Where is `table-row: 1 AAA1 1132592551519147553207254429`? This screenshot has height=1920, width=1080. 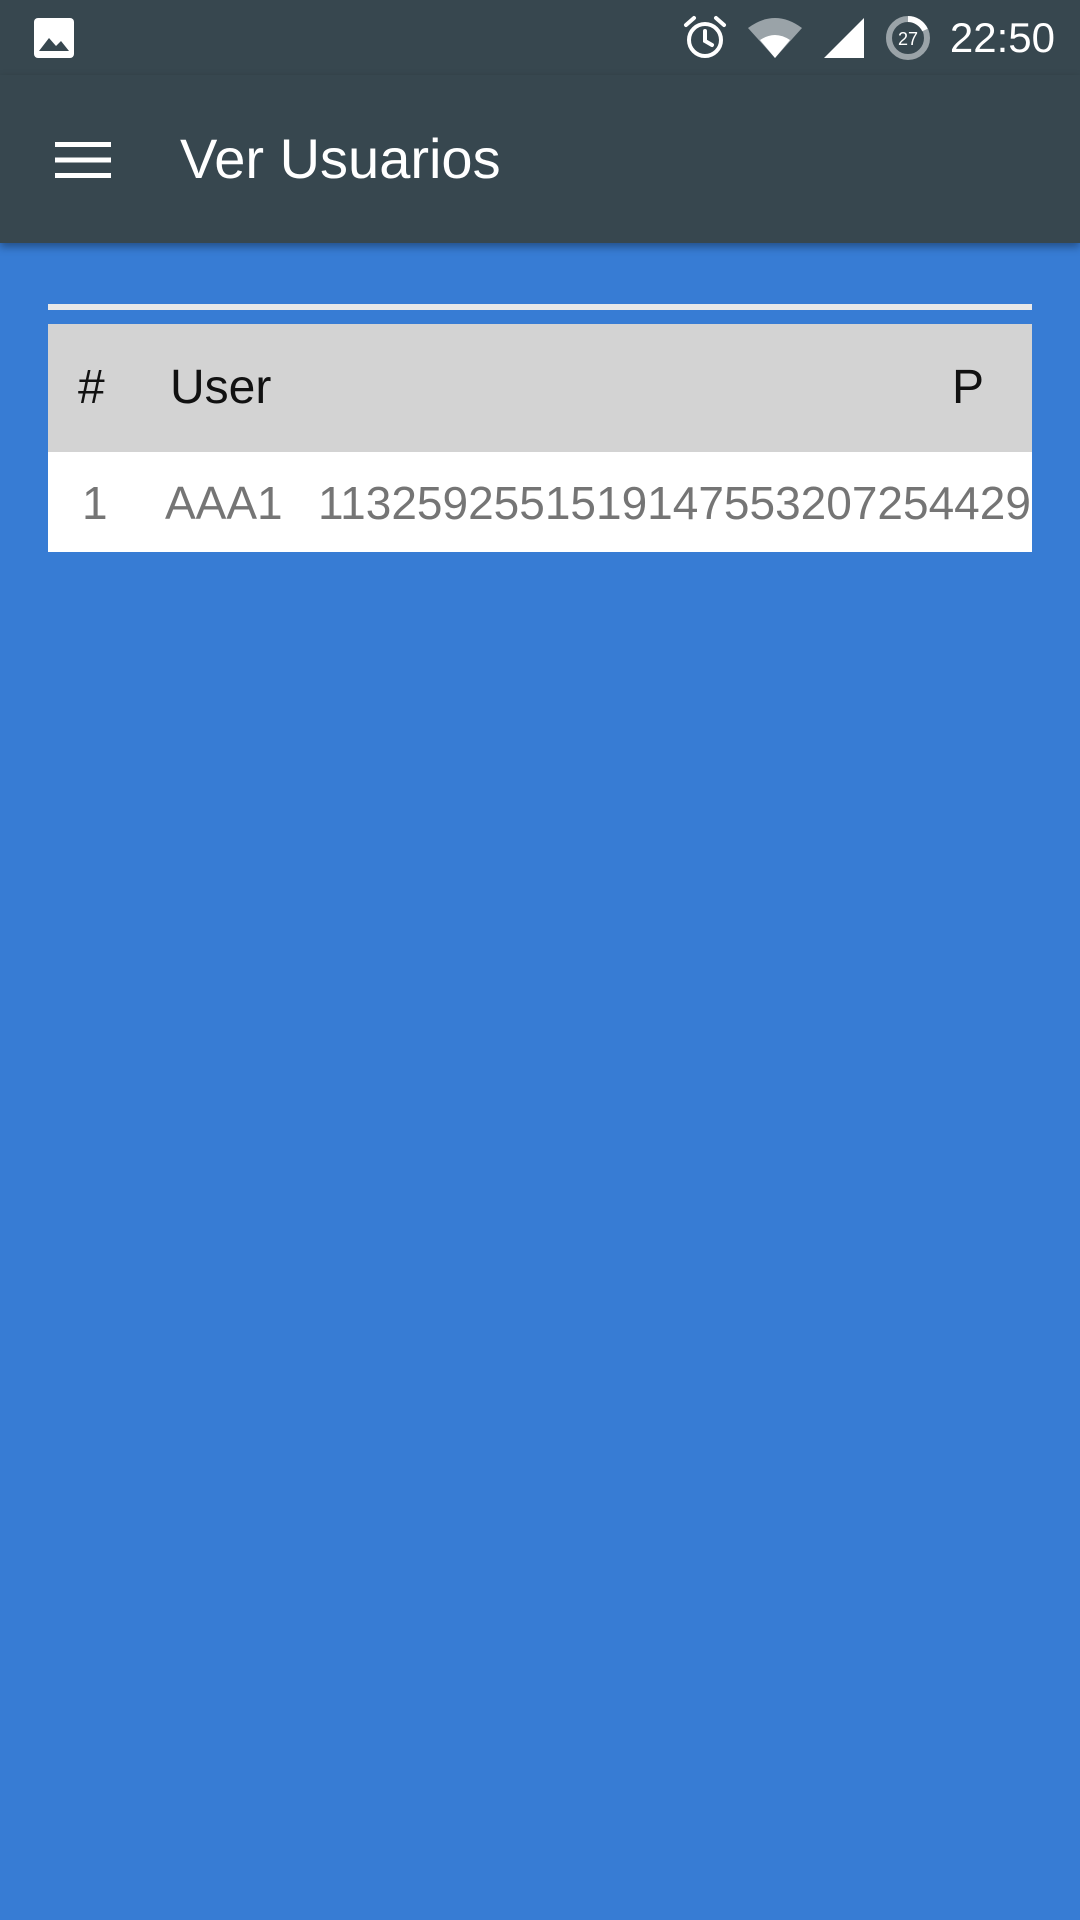 table-row: 1 AAA1 1132592551519147553207254429 is located at coordinates (540, 502).